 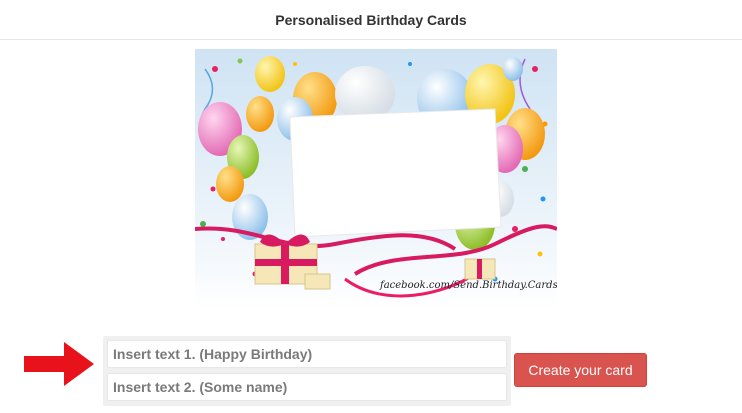 I want to click on text-2-input, so click(x=307, y=387).